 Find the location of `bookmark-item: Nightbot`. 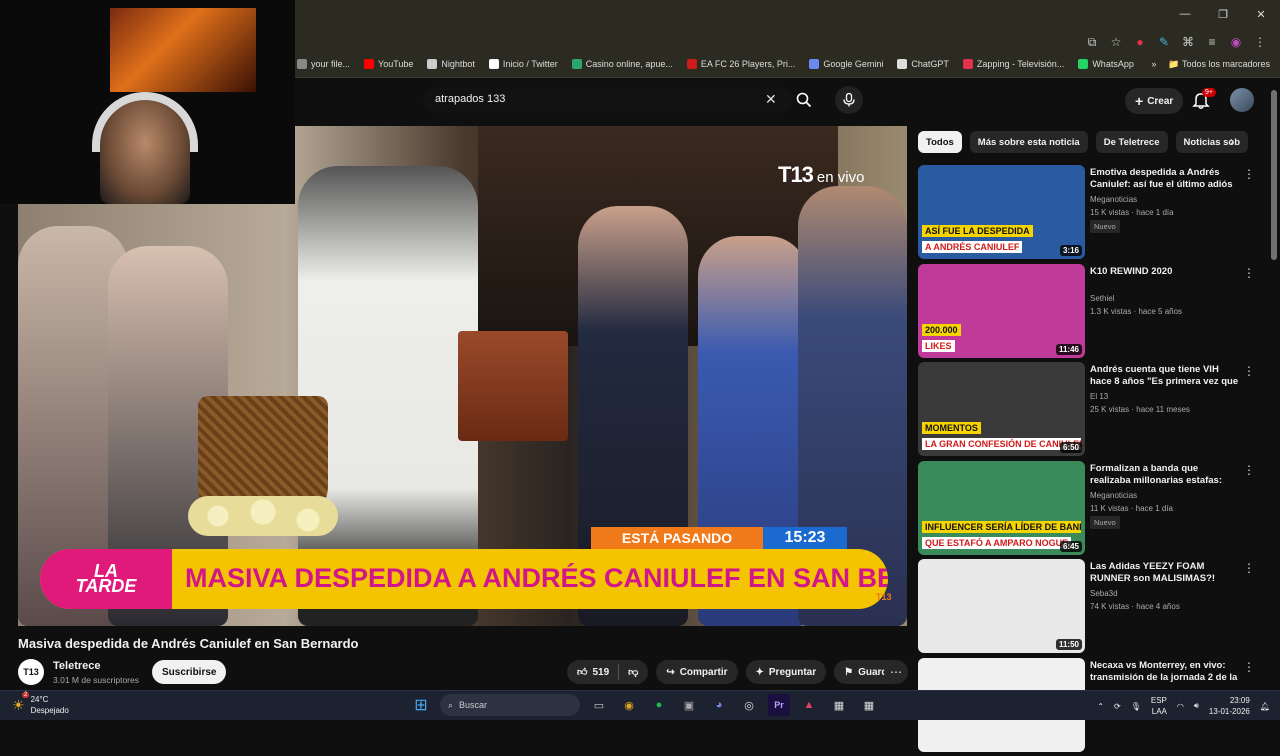

bookmark-item: Nightbot is located at coordinates (451, 64).